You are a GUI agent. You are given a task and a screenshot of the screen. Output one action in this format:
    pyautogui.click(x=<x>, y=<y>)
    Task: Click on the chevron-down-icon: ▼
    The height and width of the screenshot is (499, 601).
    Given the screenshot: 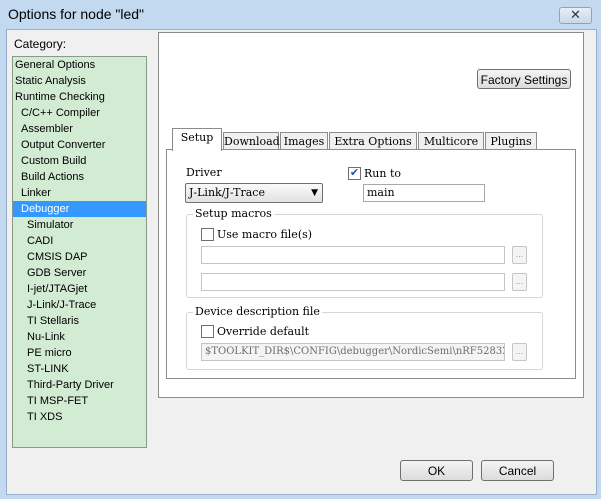 What is the action you would take?
    pyautogui.click(x=314, y=193)
    